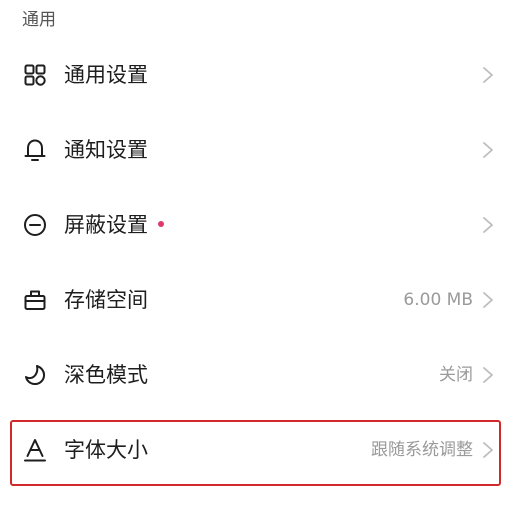 This screenshot has width=519, height=506. Describe the element at coordinates (106, 449) in the screenshot. I see `settings-item-label: 字体大小` at that location.